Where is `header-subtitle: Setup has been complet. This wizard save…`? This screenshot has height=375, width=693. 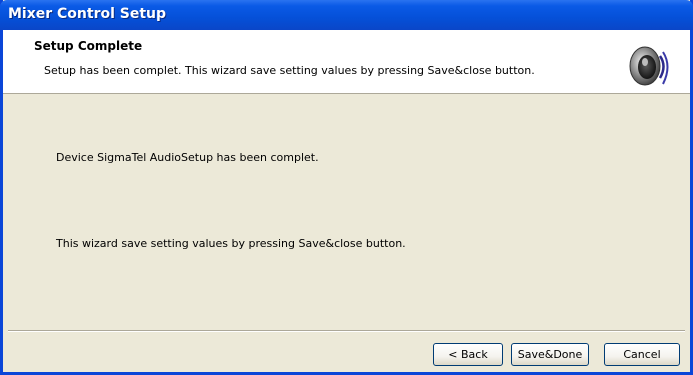
header-subtitle: Setup has been complet. This wizard save… is located at coordinates (289, 70).